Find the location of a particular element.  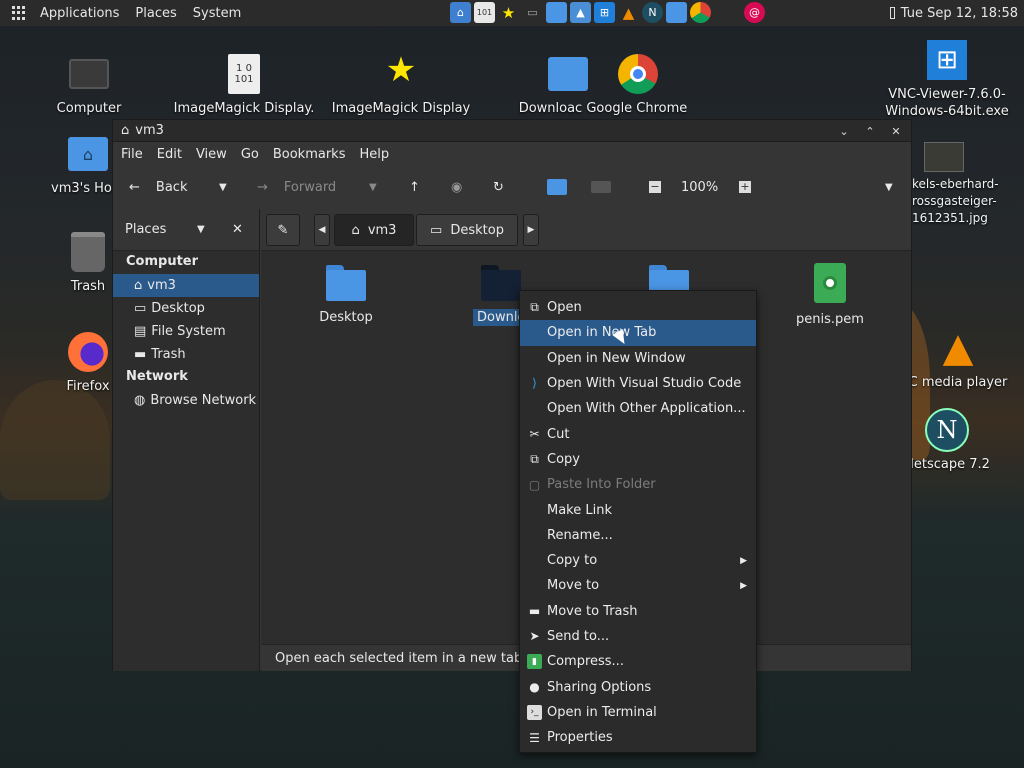

forward-arrow-icon: → is located at coordinates (262, 187).